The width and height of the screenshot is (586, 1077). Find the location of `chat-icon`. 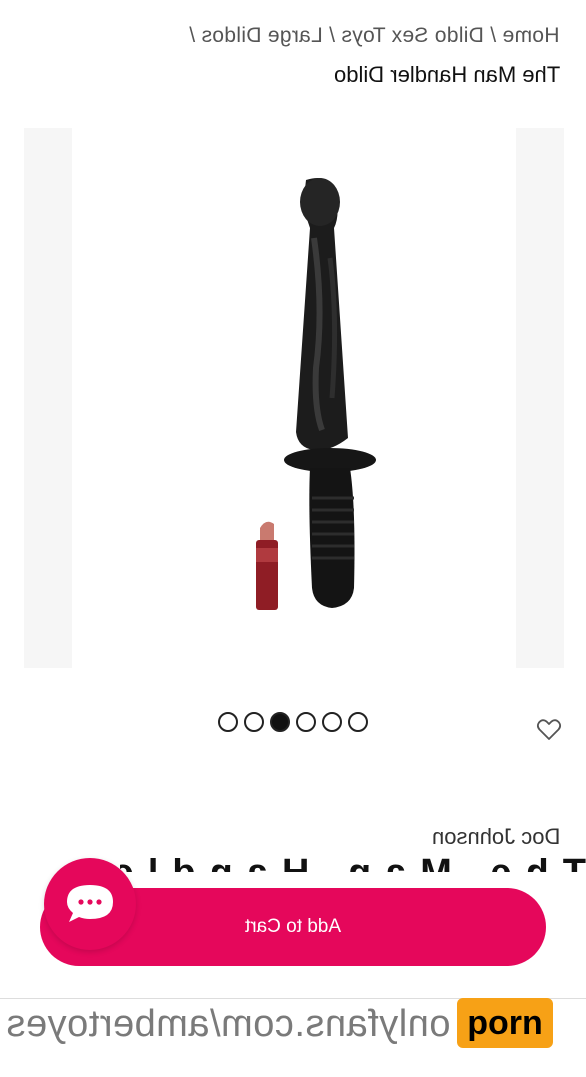

chat-icon is located at coordinates (90, 903).